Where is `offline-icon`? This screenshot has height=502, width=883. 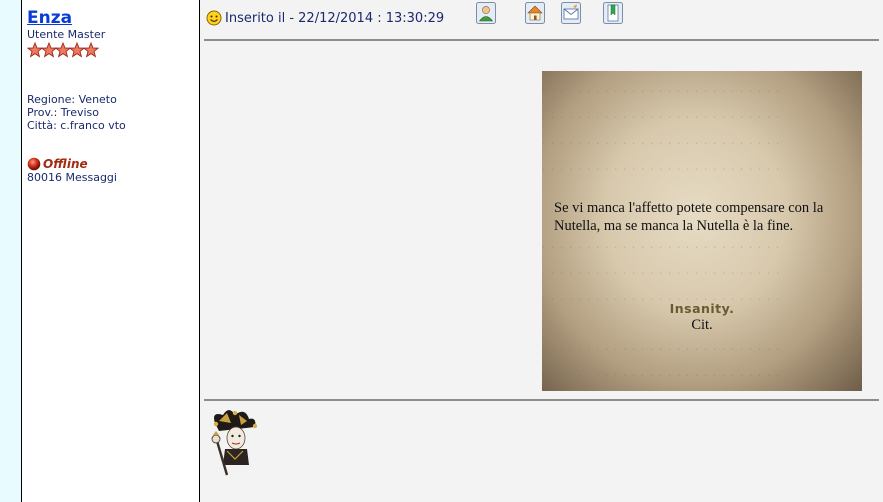 offline-icon is located at coordinates (34, 164).